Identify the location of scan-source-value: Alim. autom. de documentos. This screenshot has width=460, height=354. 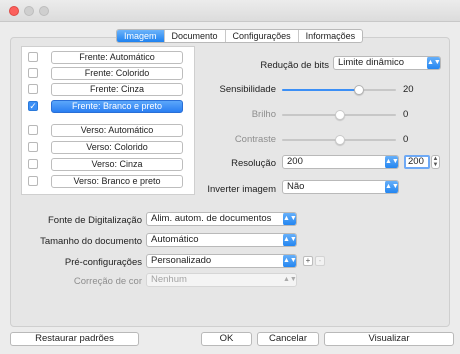
(211, 218).